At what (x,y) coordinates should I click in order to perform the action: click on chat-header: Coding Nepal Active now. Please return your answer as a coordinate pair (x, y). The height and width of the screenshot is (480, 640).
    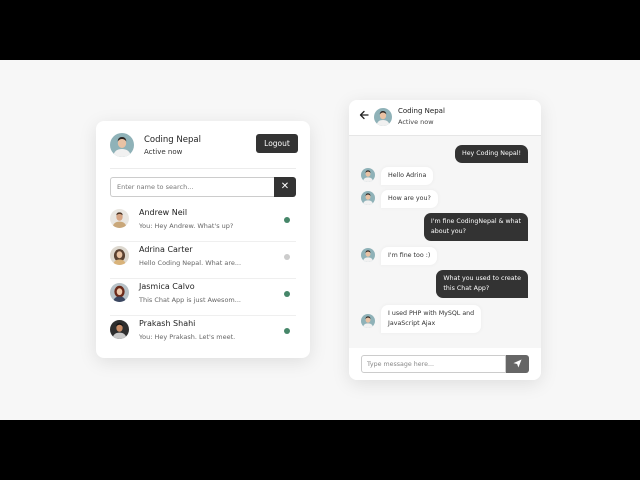
    Looking at the image, I should click on (445, 118).